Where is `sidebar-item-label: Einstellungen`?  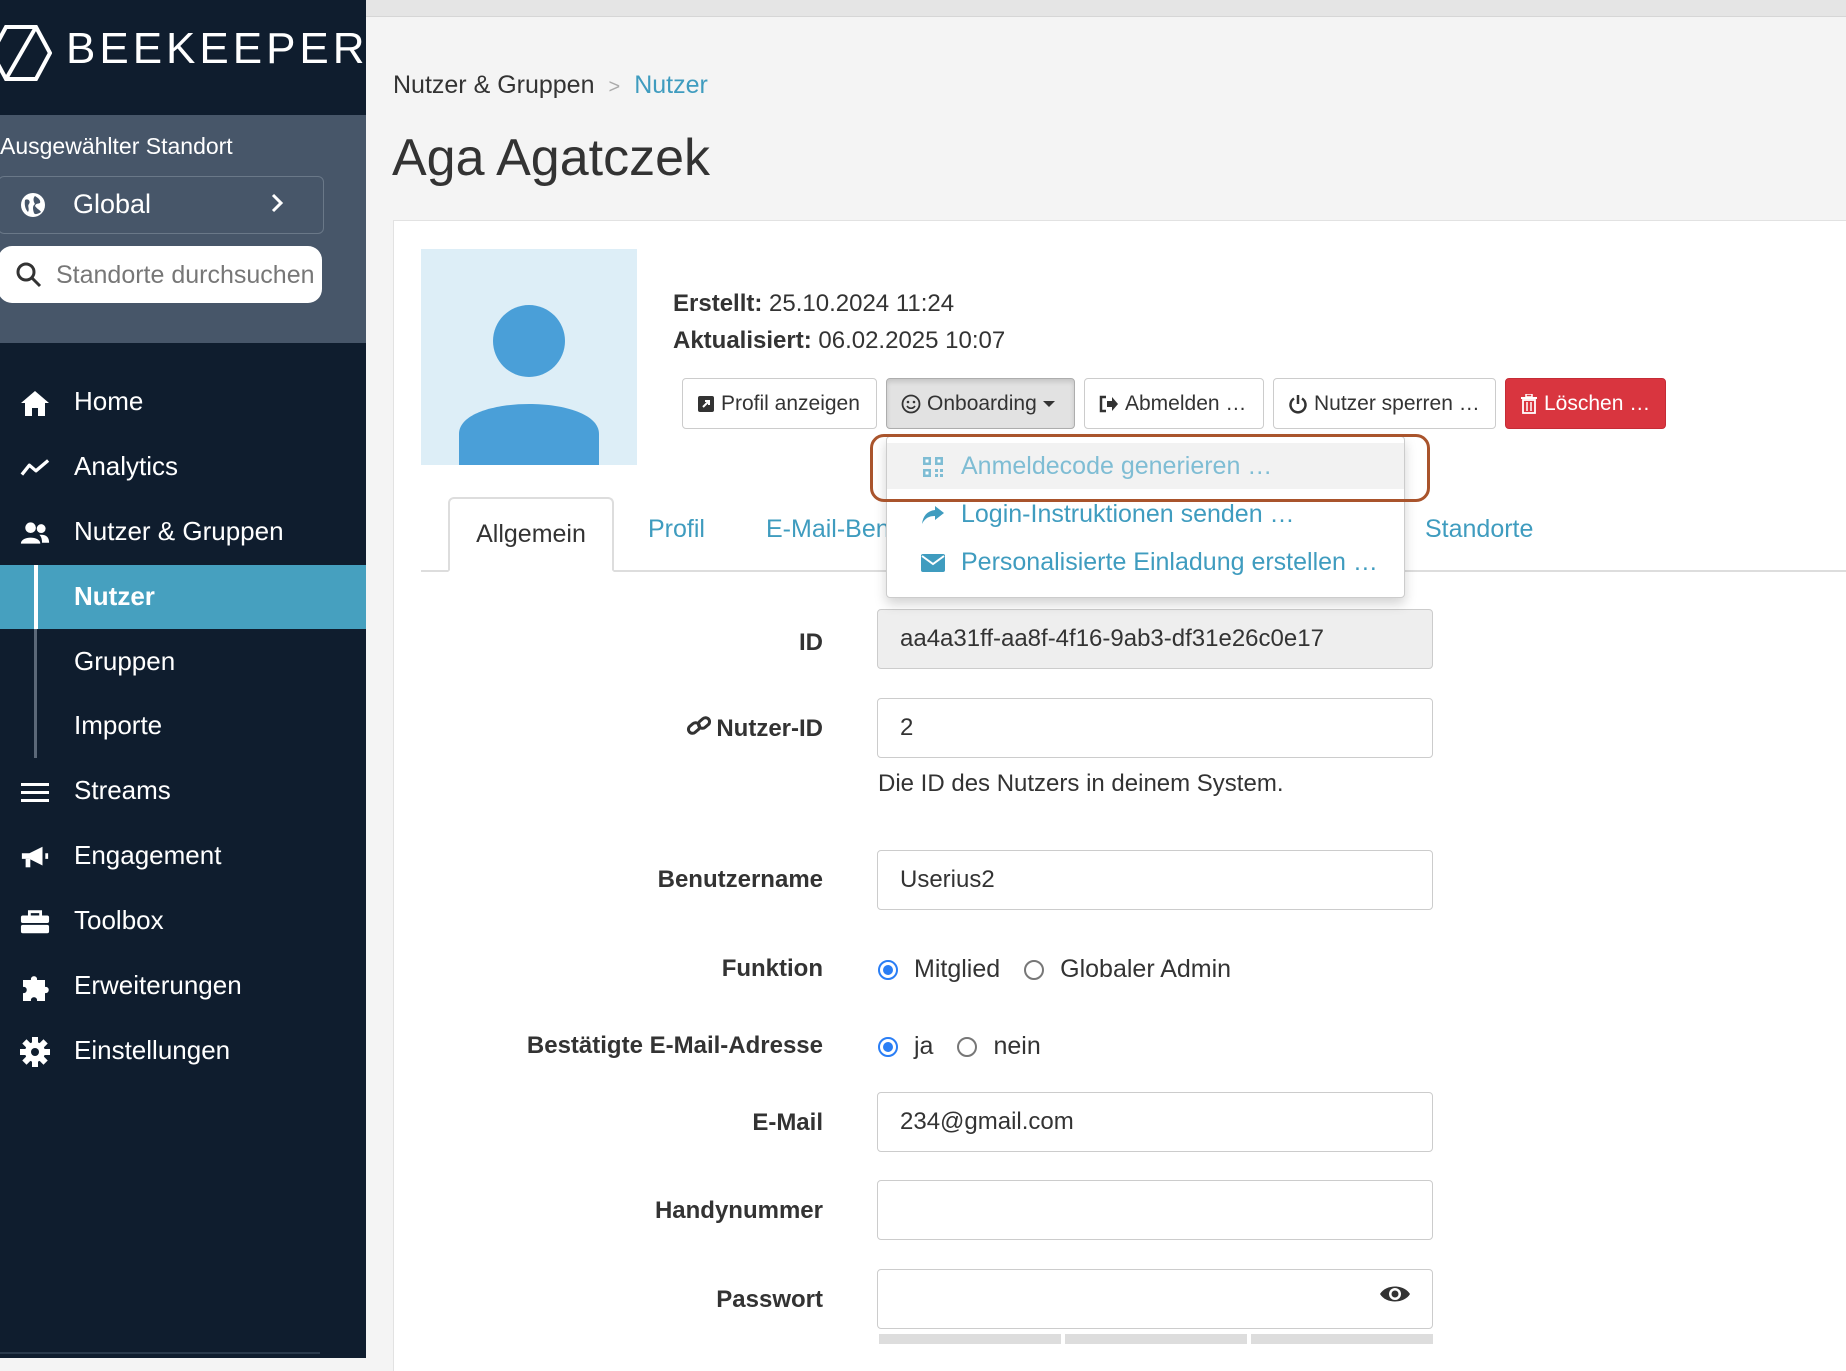 sidebar-item-label: Einstellungen is located at coordinates (152, 1050).